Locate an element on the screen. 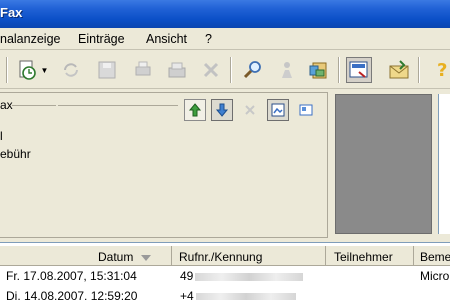  menu-item-eintraege: Einträge is located at coordinates (101, 39).